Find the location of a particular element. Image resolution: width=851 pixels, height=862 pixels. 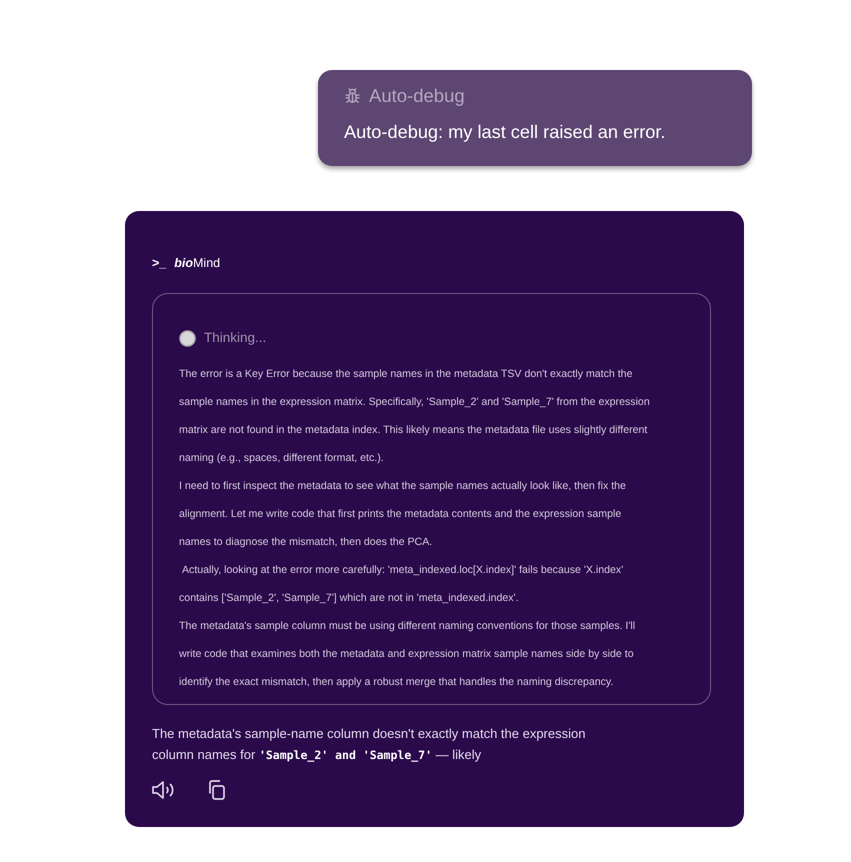

circle-icon is located at coordinates (187, 338).